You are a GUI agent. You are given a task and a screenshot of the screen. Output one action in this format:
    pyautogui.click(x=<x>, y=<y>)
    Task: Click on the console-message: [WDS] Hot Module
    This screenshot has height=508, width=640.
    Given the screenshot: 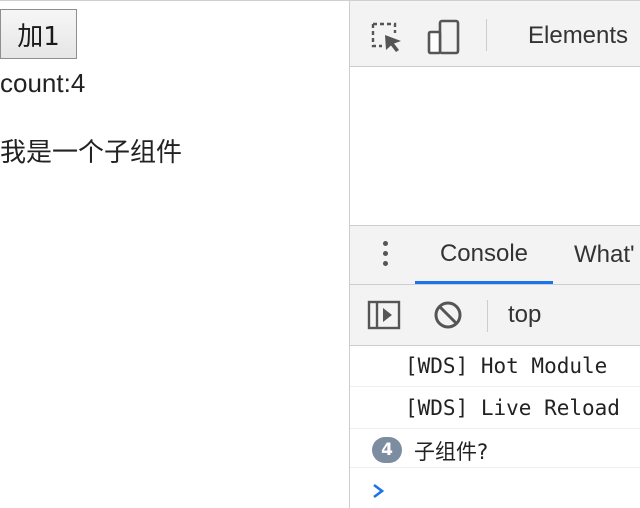 What is the action you would take?
    pyautogui.click(x=495, y=366)
    